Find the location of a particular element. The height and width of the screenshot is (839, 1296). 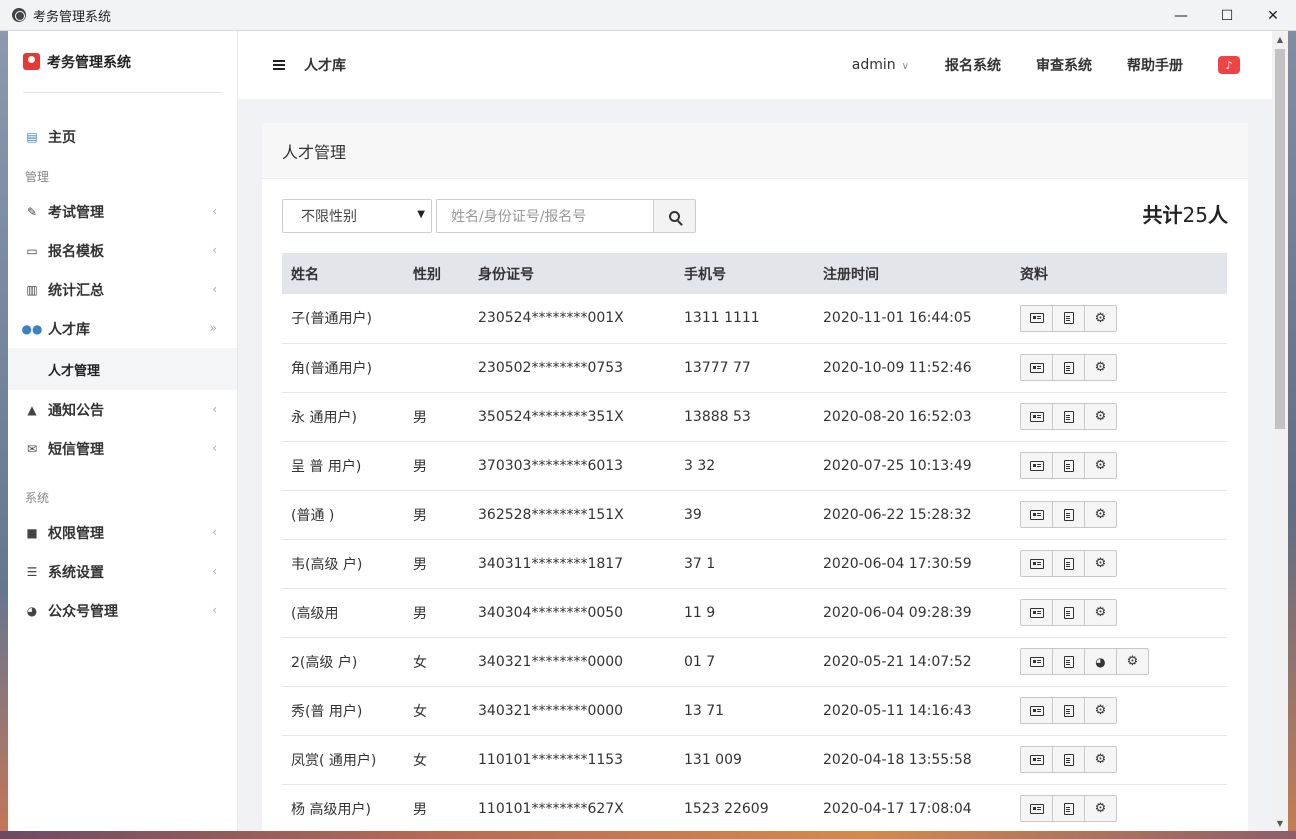

cell-id: 340304********0050 is located at coordinates (581, 613).